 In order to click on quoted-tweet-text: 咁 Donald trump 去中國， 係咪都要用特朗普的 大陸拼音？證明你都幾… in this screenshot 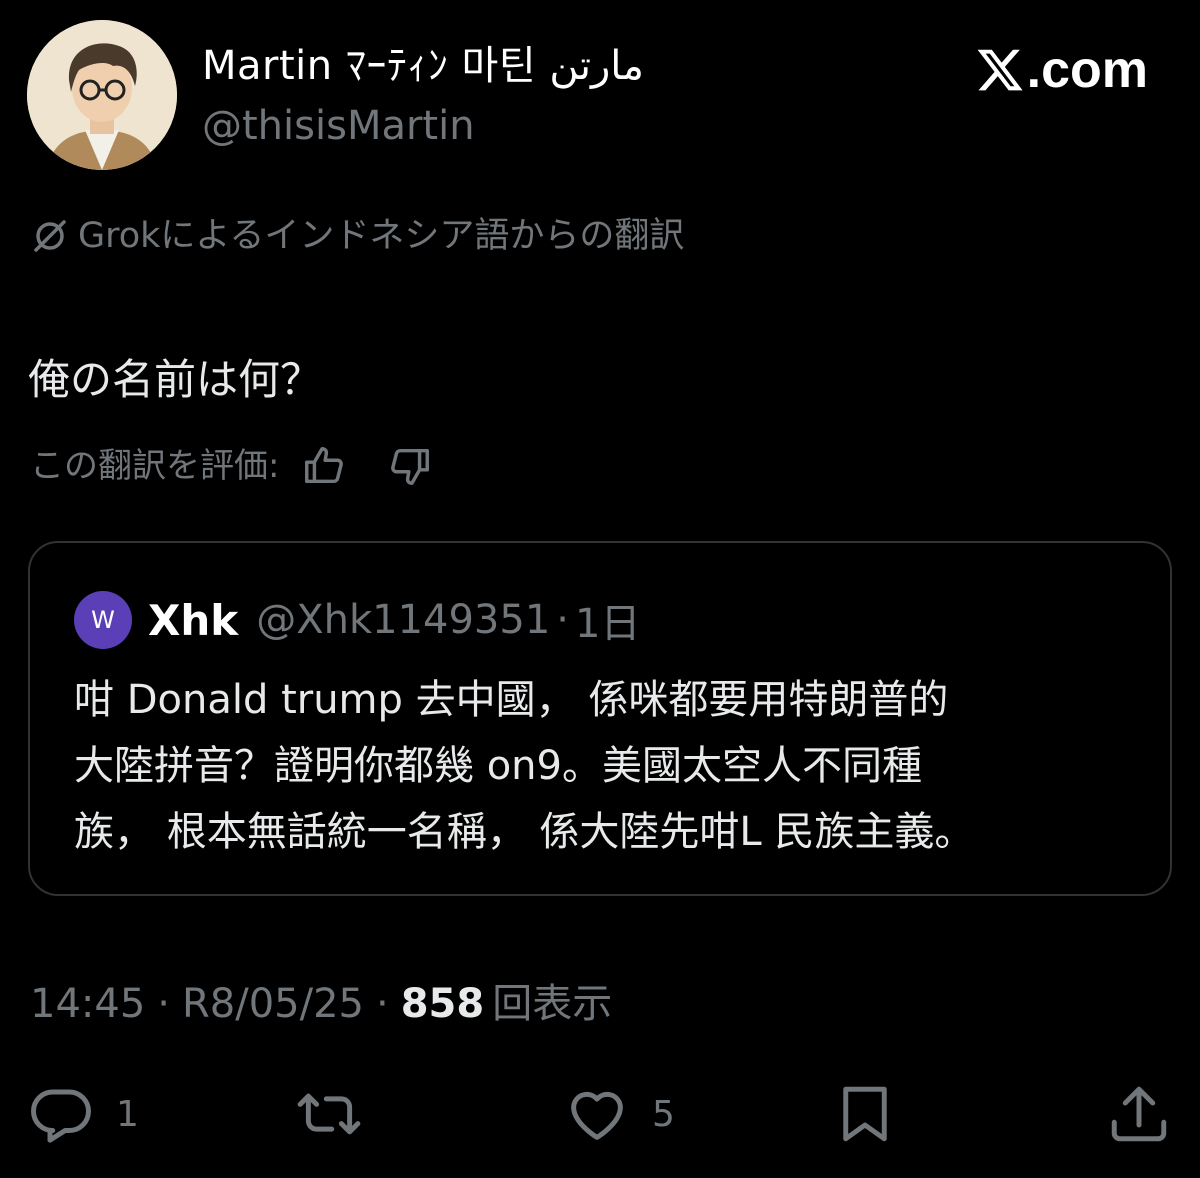, I will do `click(604, 766)`.